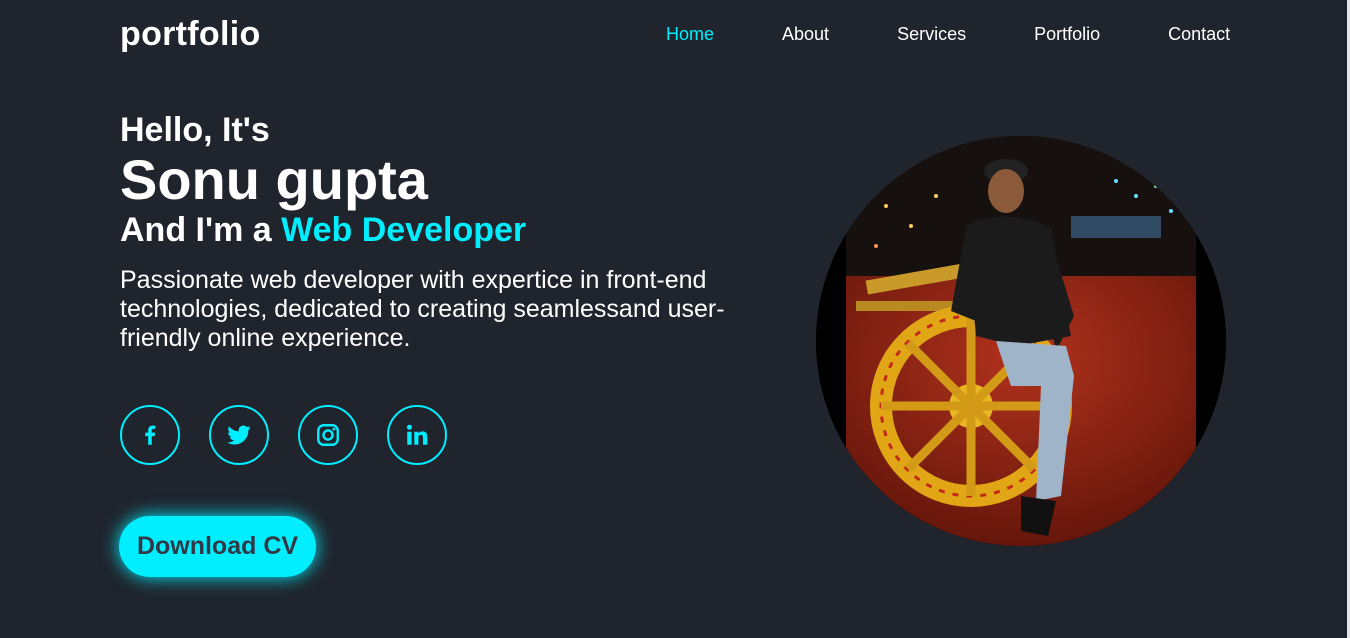 The width and height of the screenshot is (1350, 638). I want to click on facebook-link, so click(150, 435).